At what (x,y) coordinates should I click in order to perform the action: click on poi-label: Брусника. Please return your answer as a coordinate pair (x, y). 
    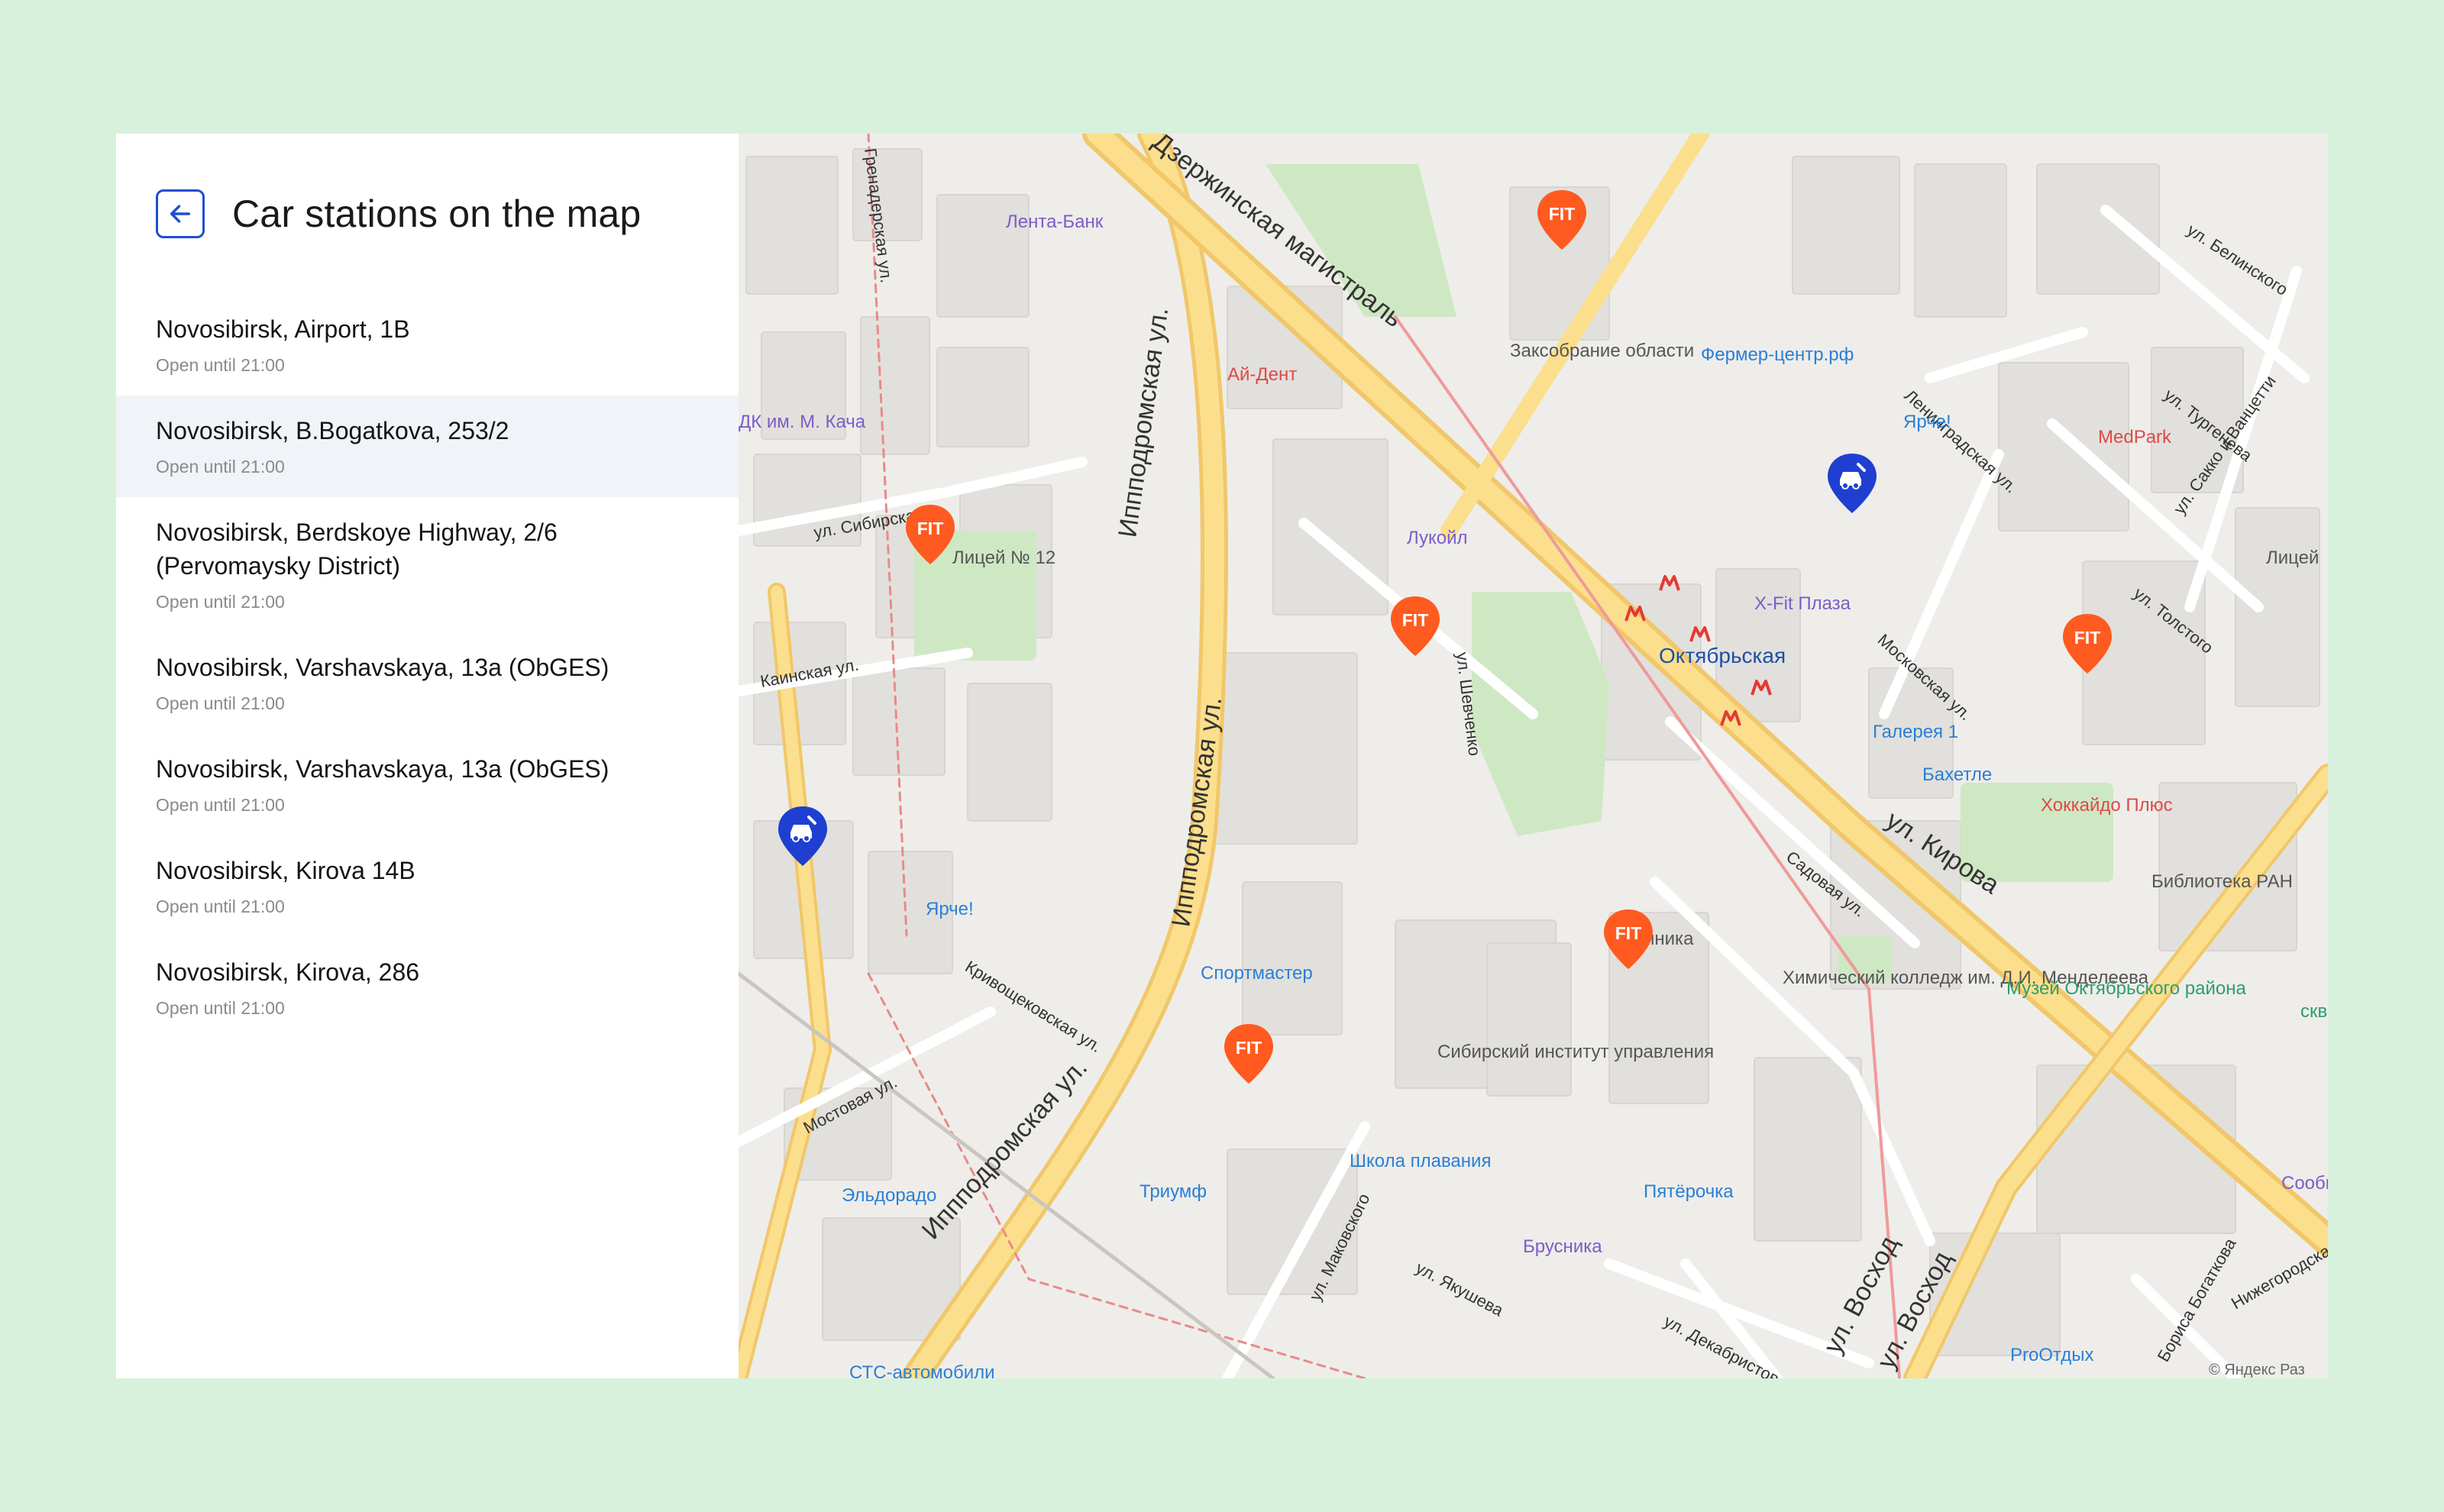
    Looking at the image, I should click on (1563, 1247).